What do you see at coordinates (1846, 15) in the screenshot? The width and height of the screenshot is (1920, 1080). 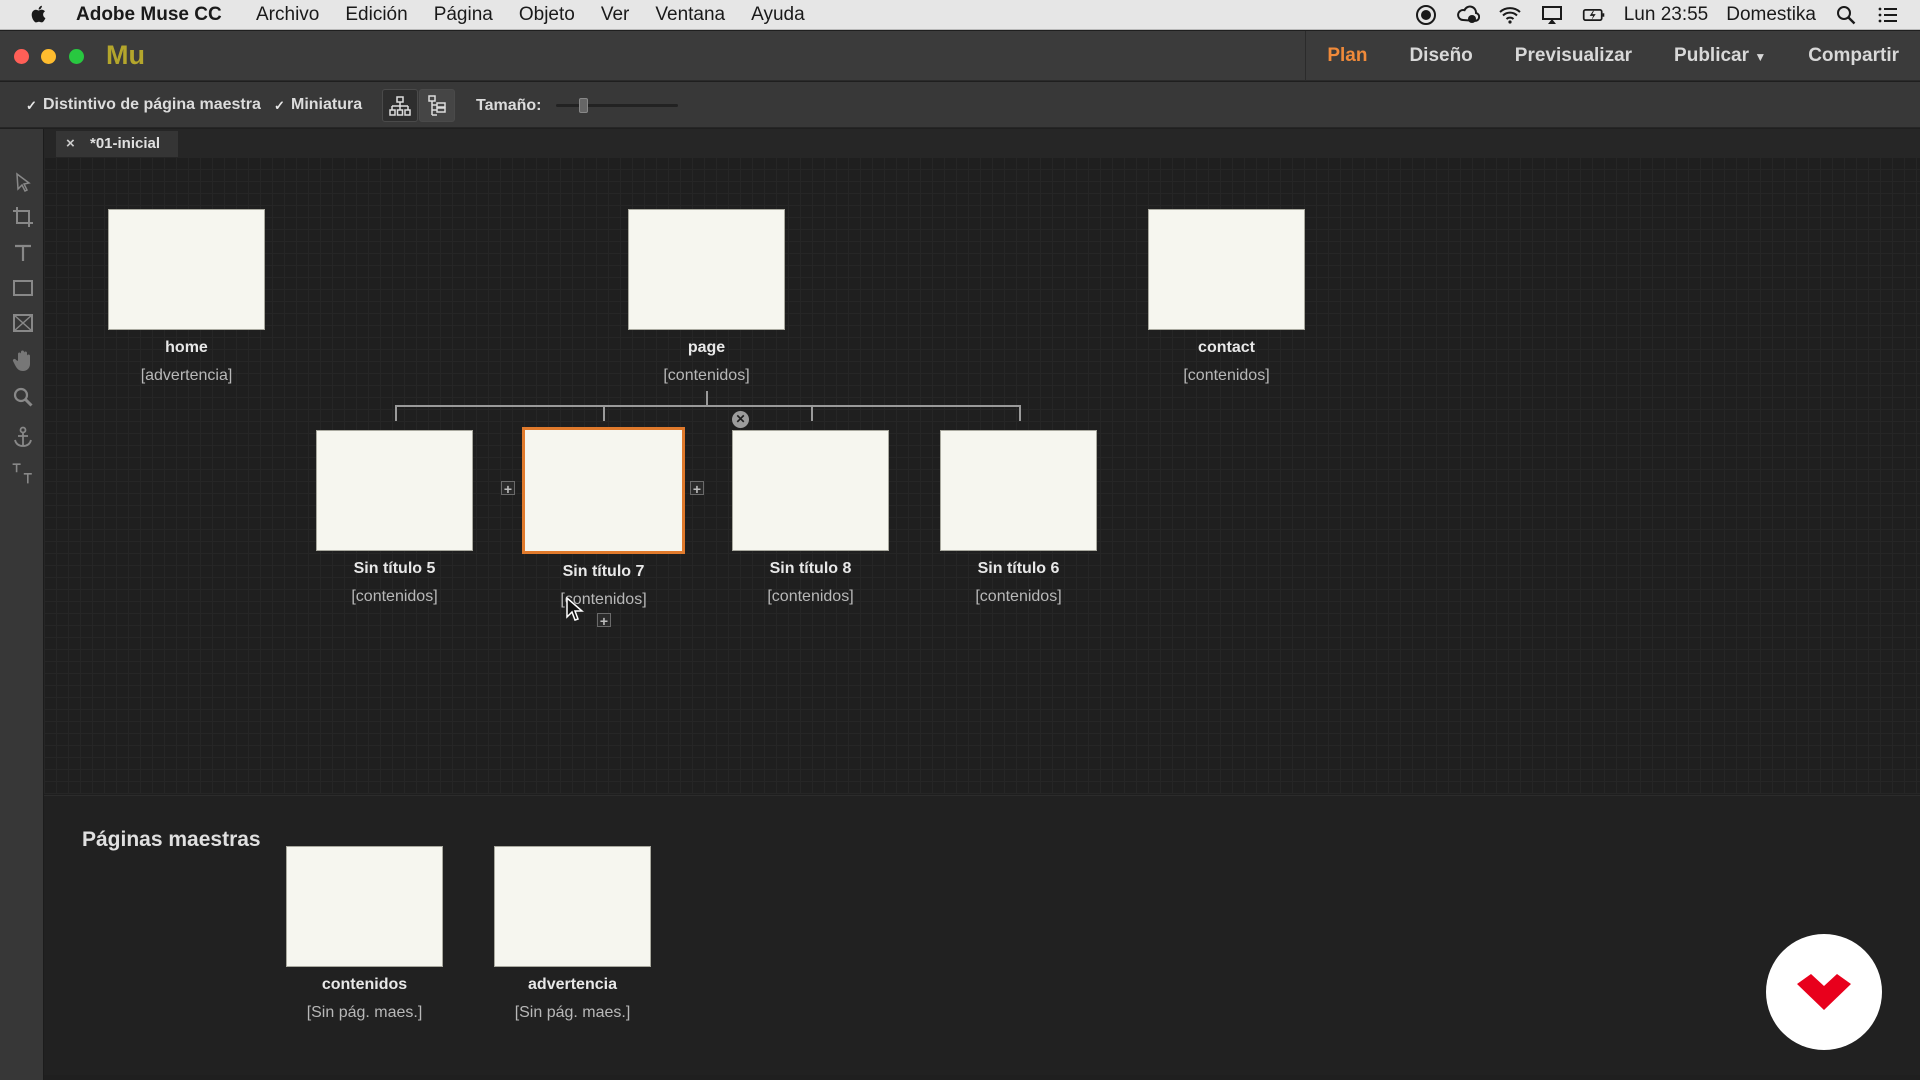 I see `spotlight-search-icon` at bounding box center [1846, 15].